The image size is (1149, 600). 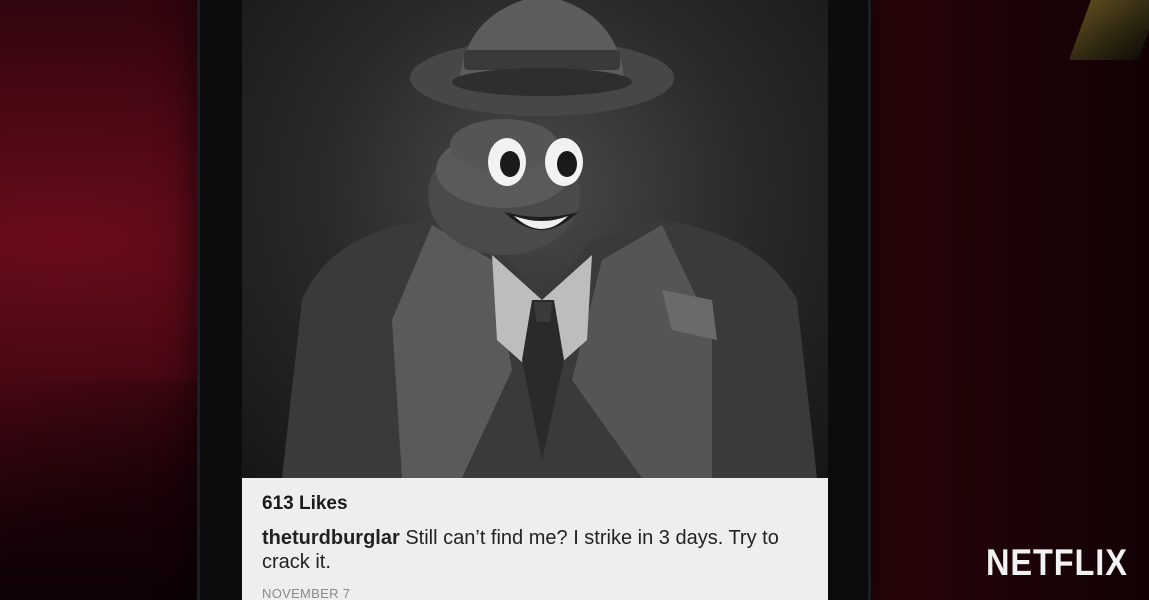 What do you see at coordinates (306, 593) in the screenshot?
I see `post-date: NOVEMBER 7` at bounding box center [306, 593].